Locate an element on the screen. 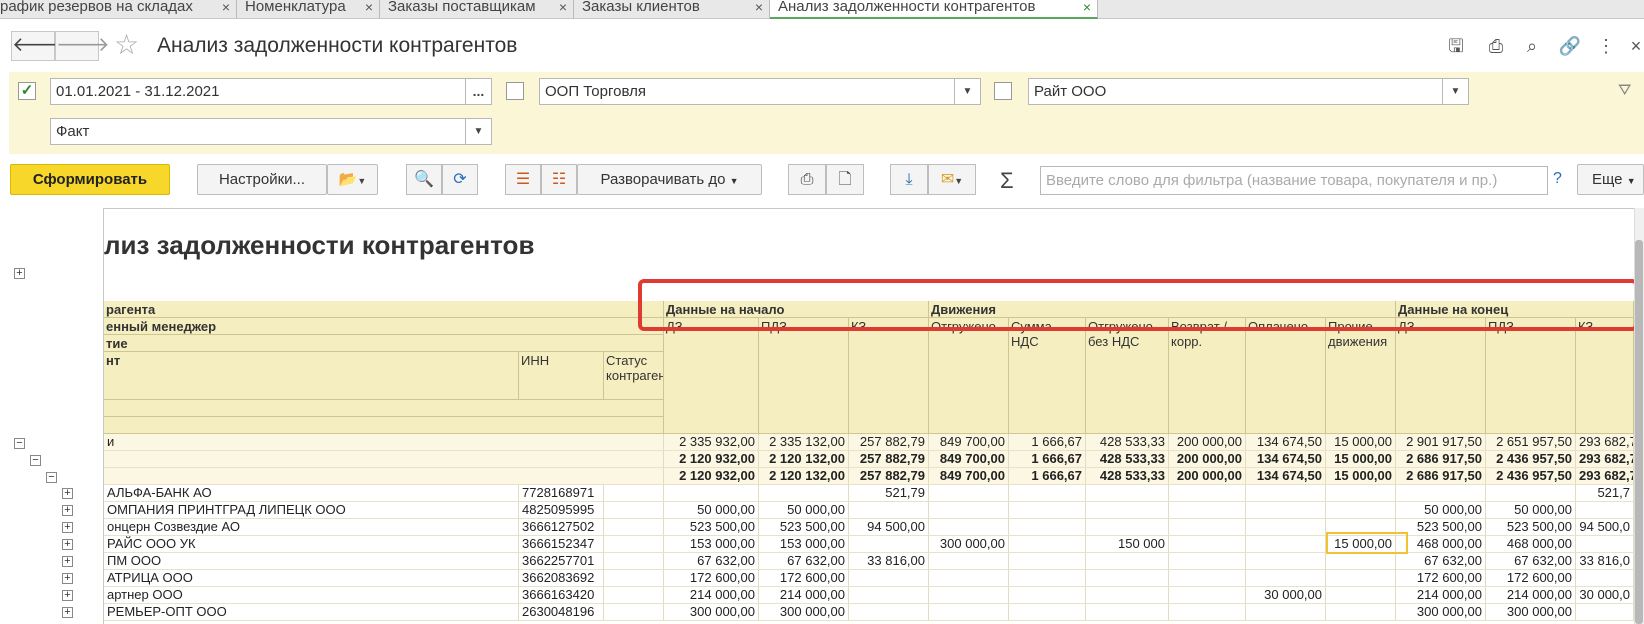 The height and width of the screenshot is (624, 1644). tab-reserves: рафик резервов на складах × is located at coordinates (118, 9).